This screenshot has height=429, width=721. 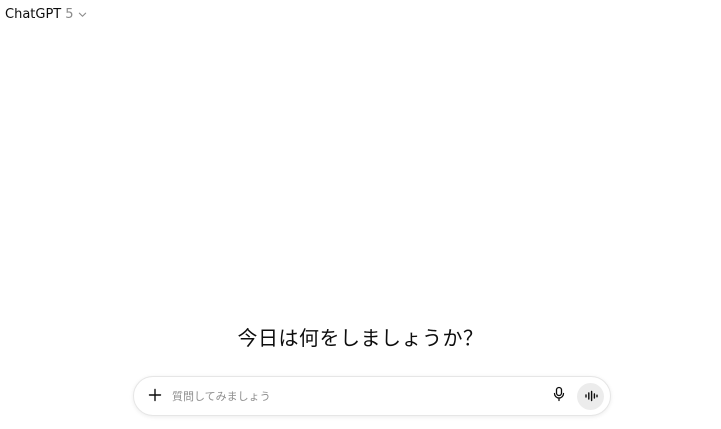 What do you see at coordinates (359, 396) in the screenshot?
I see `prompt-input` at bounding box center [359, 396].